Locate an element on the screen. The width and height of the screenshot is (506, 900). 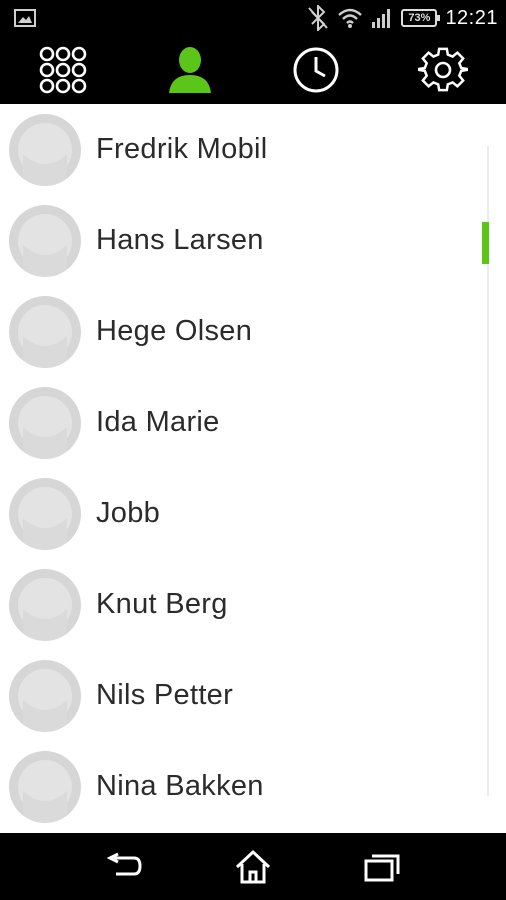
recents-clock-icon is located at coordinates (316, 70).